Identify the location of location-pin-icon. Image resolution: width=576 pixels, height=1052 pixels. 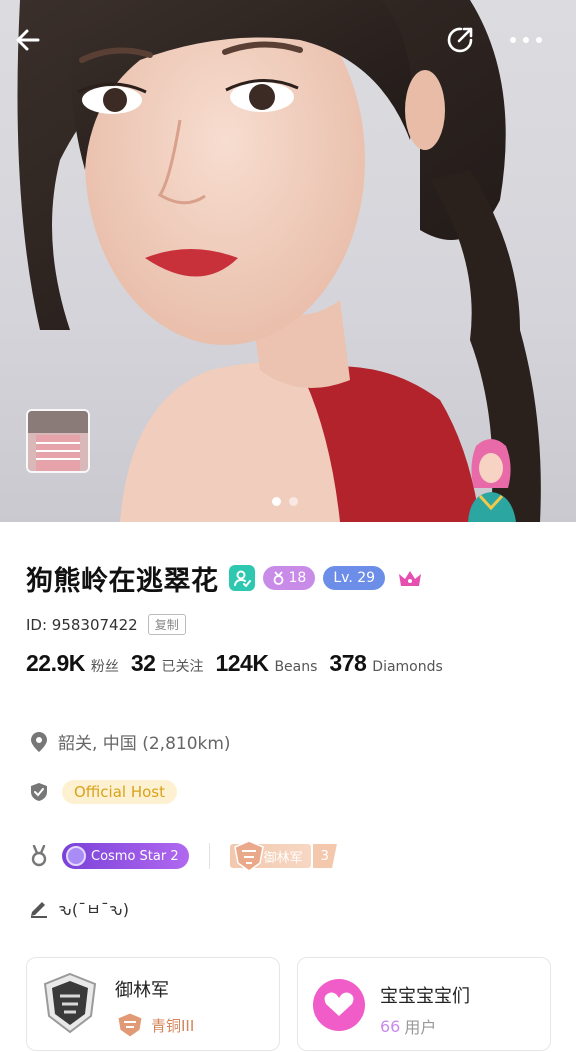
(39, 742).